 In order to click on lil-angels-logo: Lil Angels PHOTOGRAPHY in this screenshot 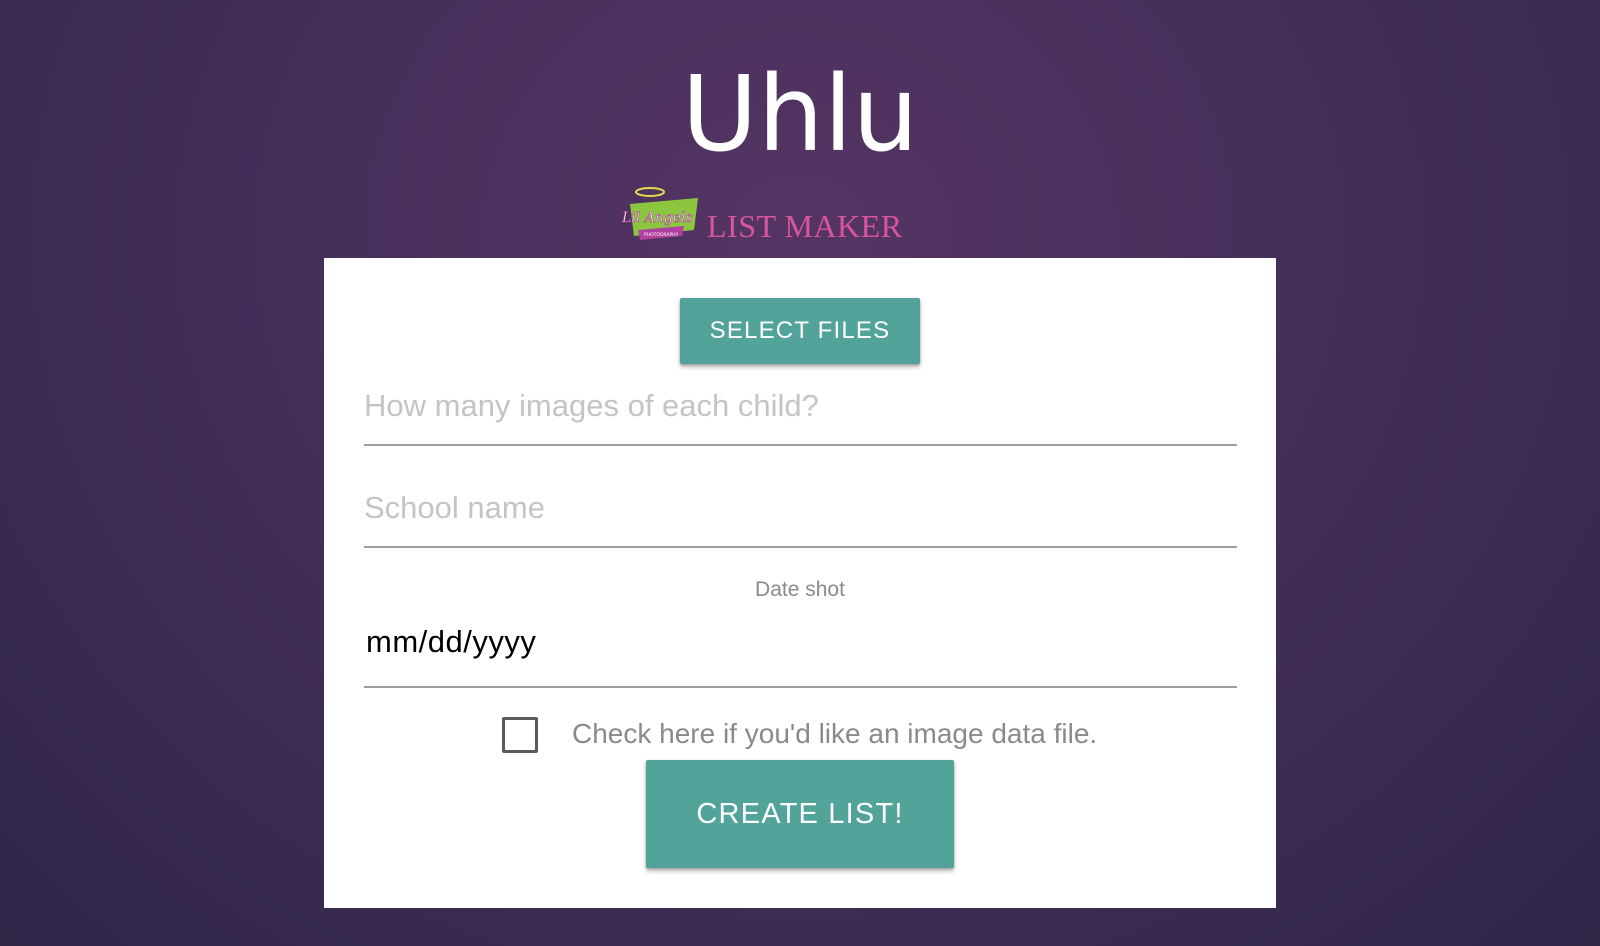, I will do `click(659, 213)`.